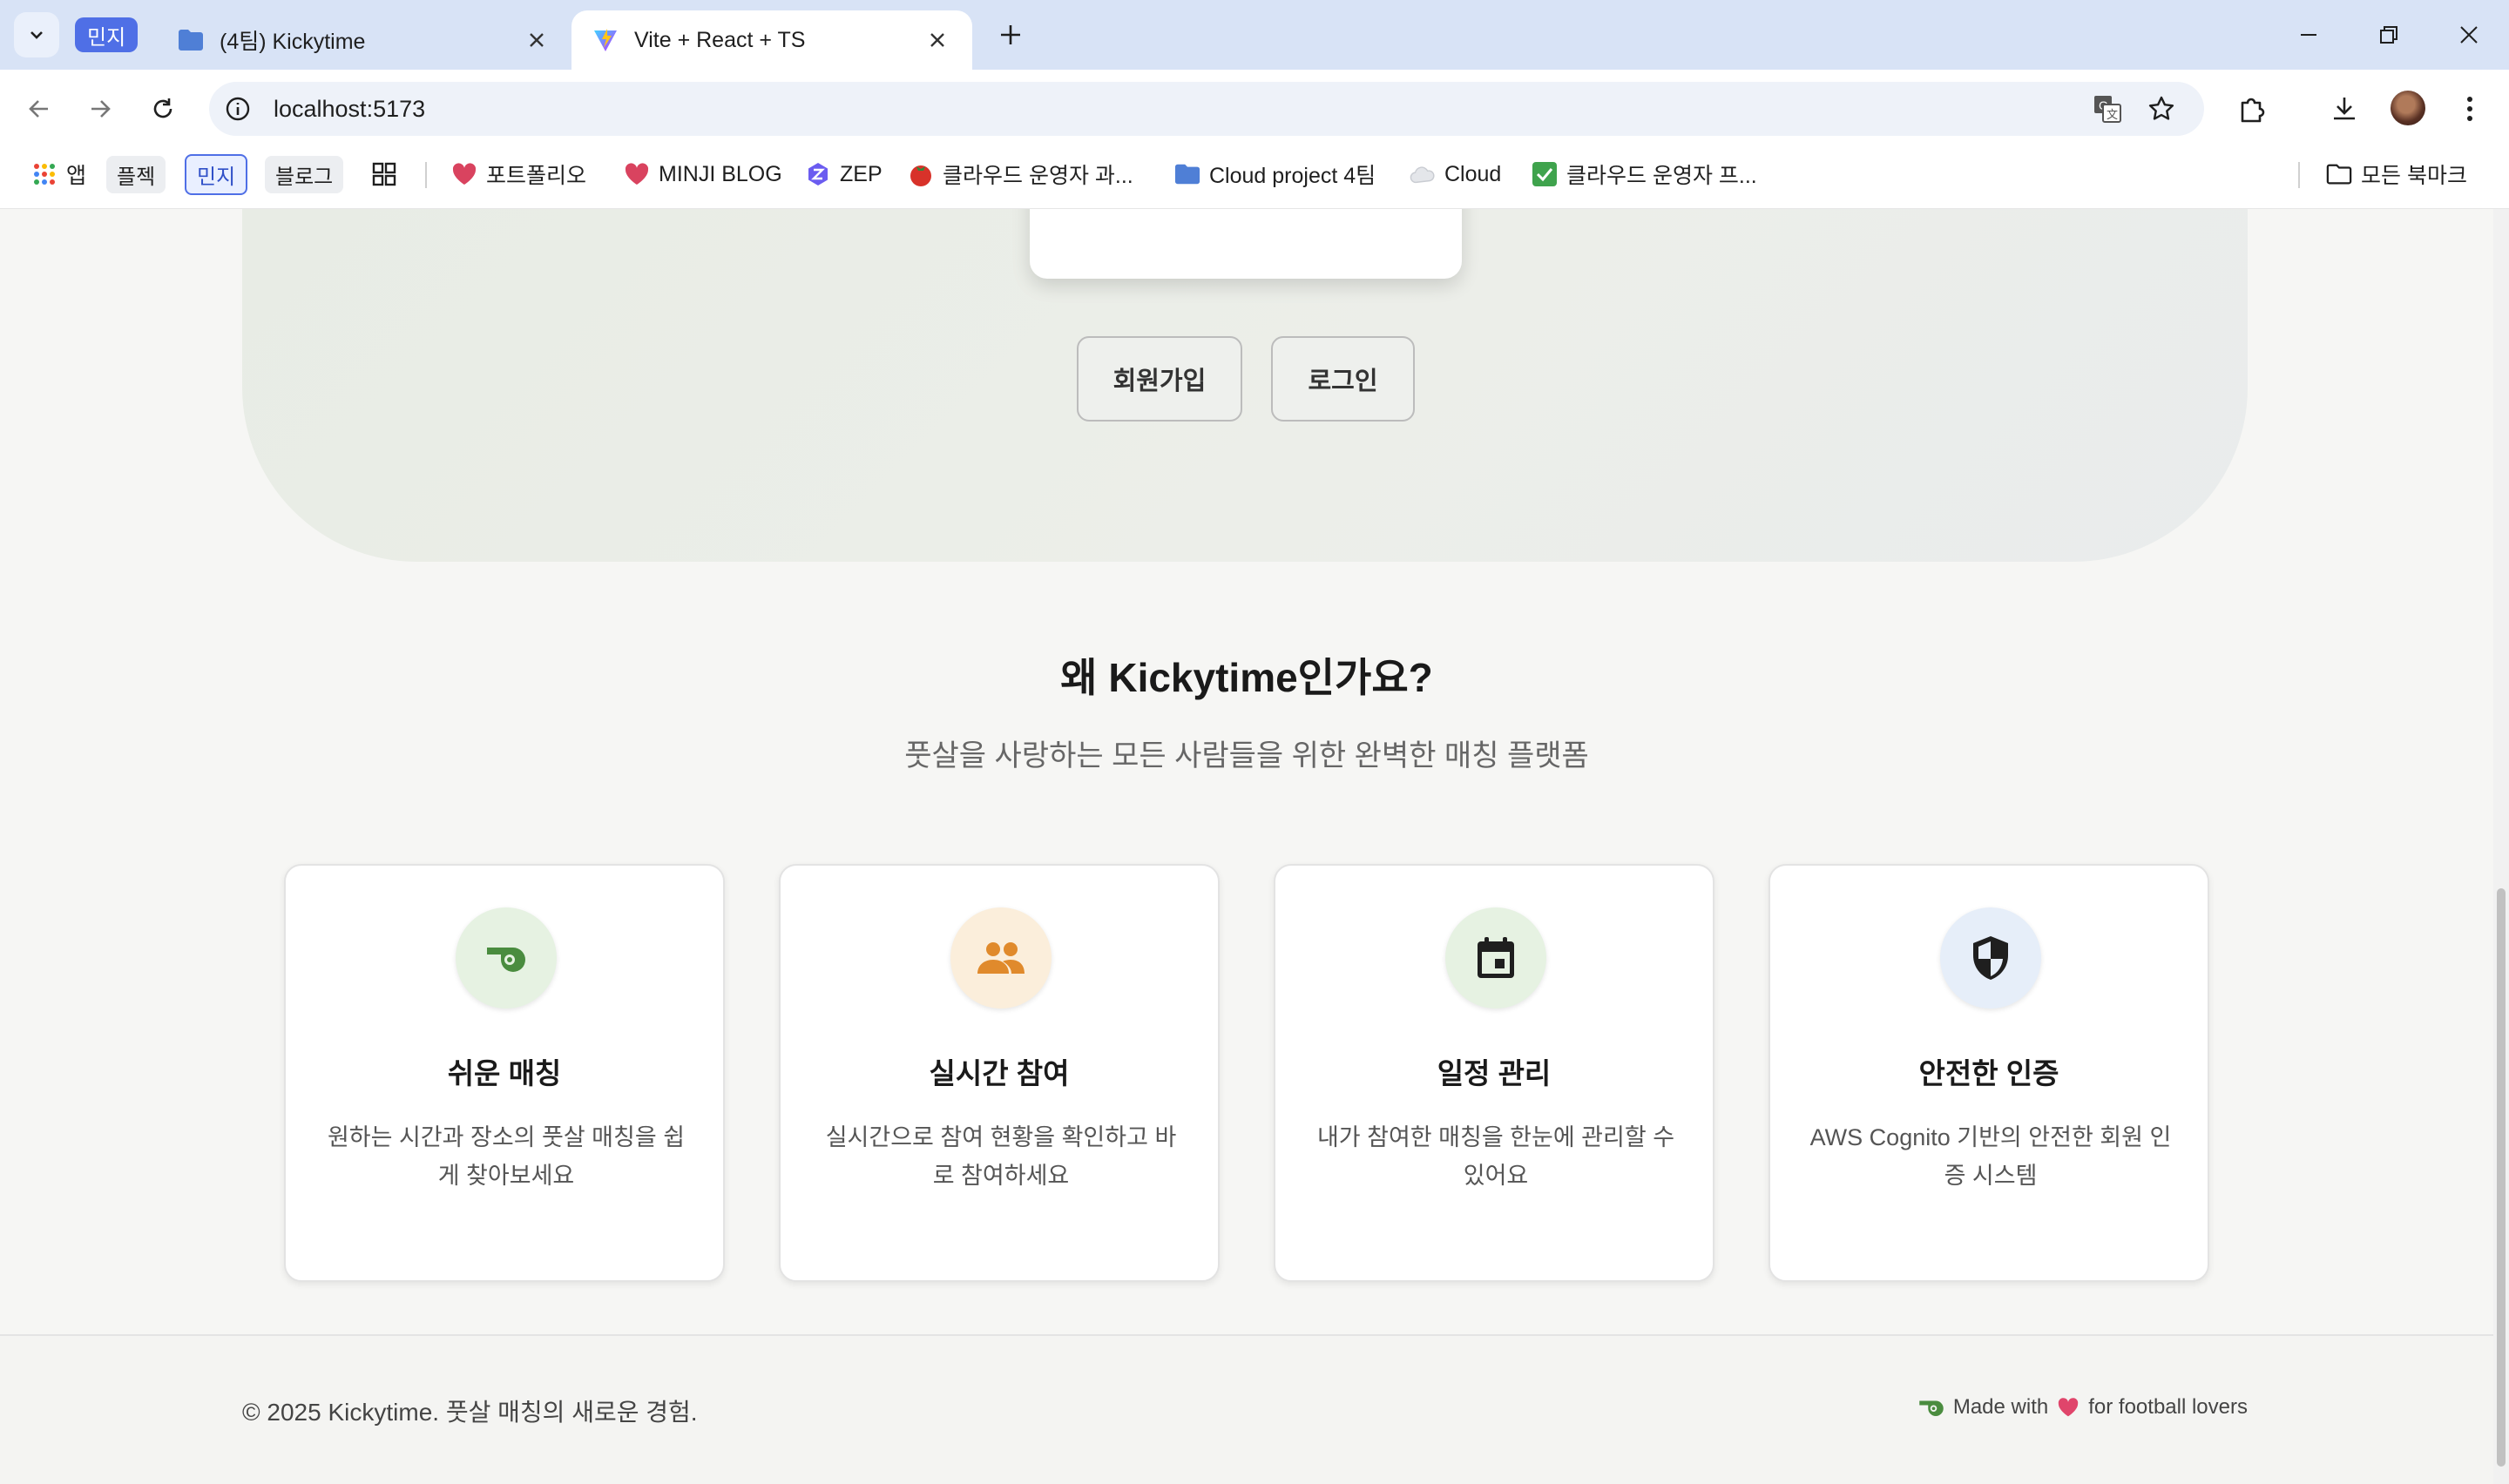 The image size is (2509, 1484). I want to click on bookmark-folder-minji: 민지, so click(216, 174).